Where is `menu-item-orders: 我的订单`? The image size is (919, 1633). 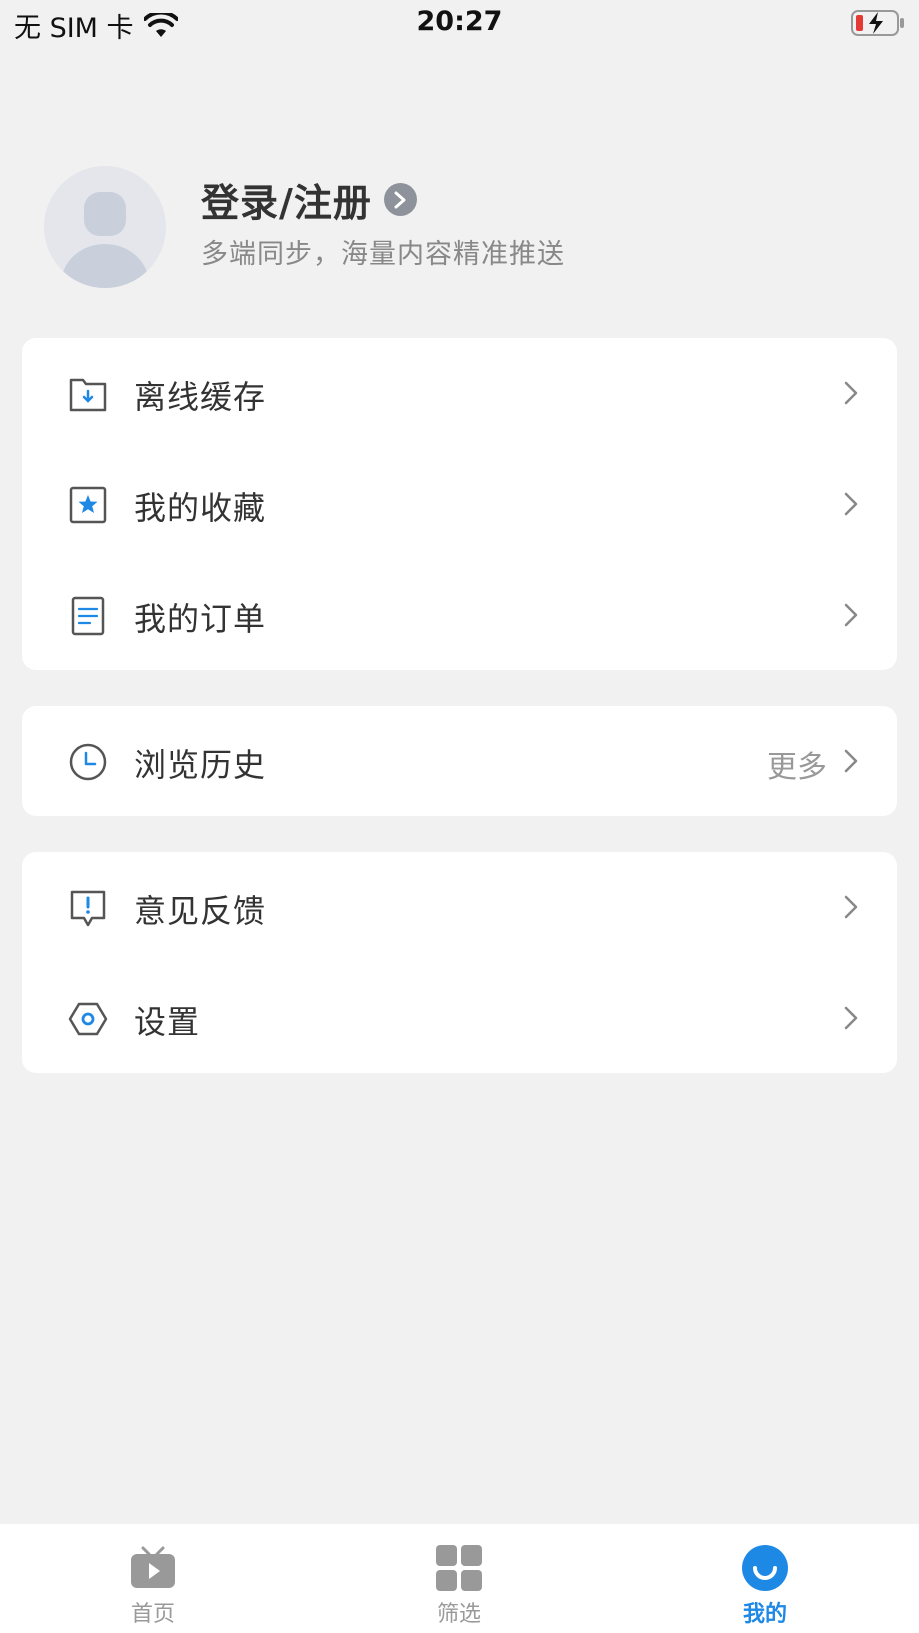
menu-item-orders: 我的订单 is located at coordinates (459, 615).